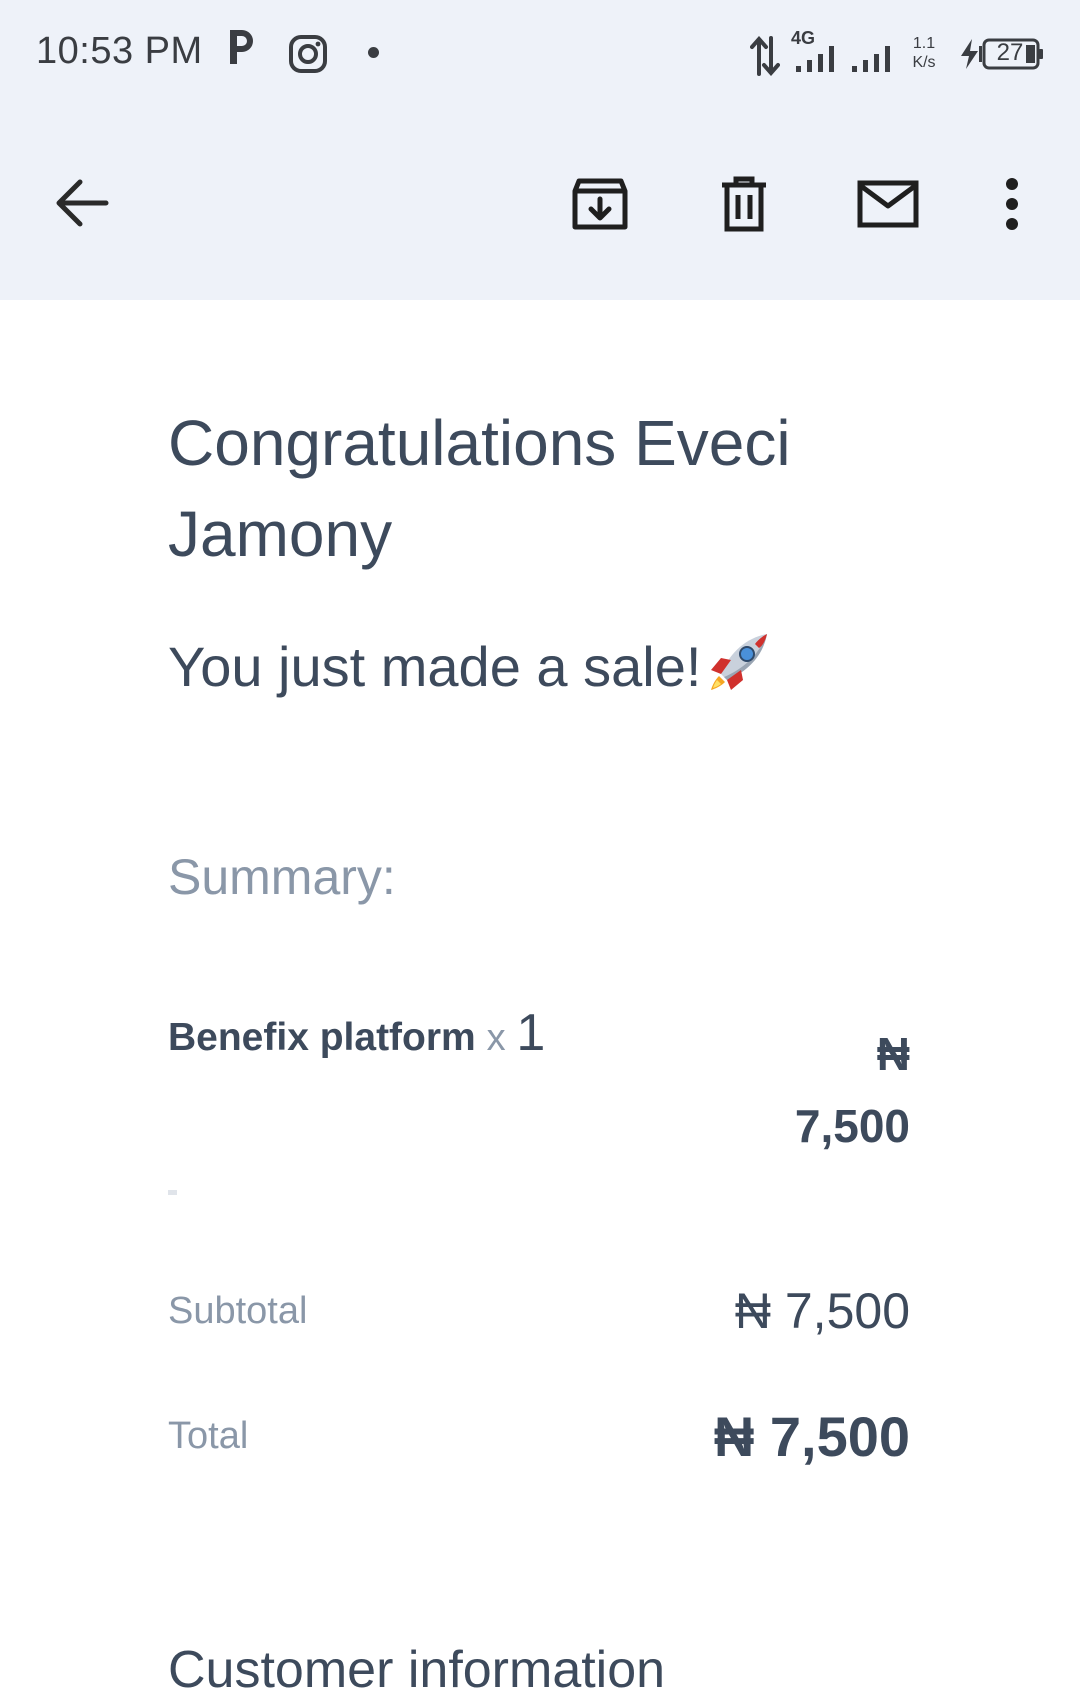 This screenshot has height=1705, width=1080. Describe the element at coordinates (172, 1192) in the screenshot. I see `item-description` at that location.